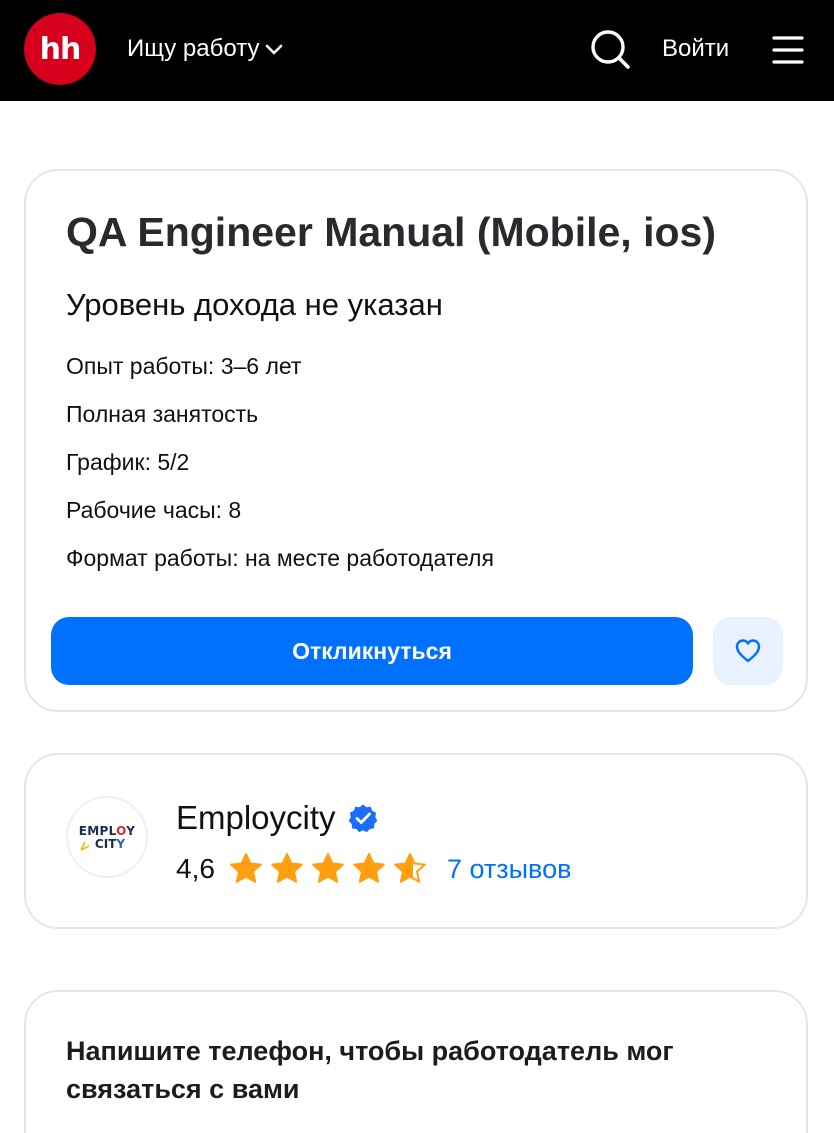 Image resolution: width=834 pixels, height=1133 pixels. Describe the element at coordinates (372, 651) in the screenshot. I see `apply-button: Откликнуться` at that location.